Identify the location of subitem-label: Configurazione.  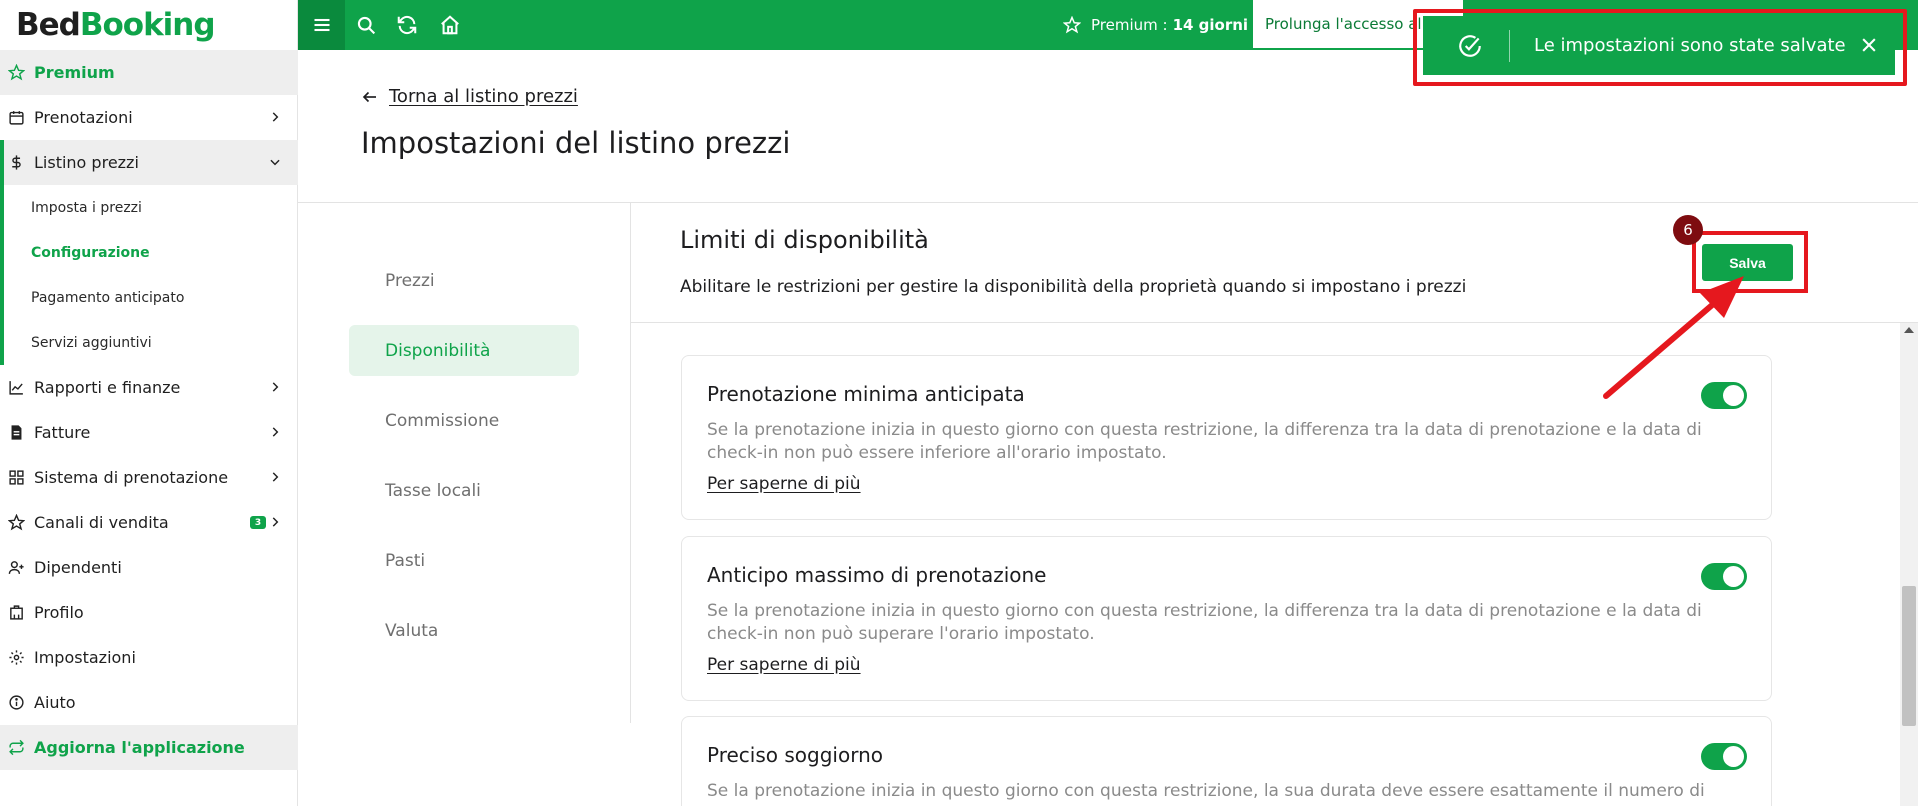
(90, 252).